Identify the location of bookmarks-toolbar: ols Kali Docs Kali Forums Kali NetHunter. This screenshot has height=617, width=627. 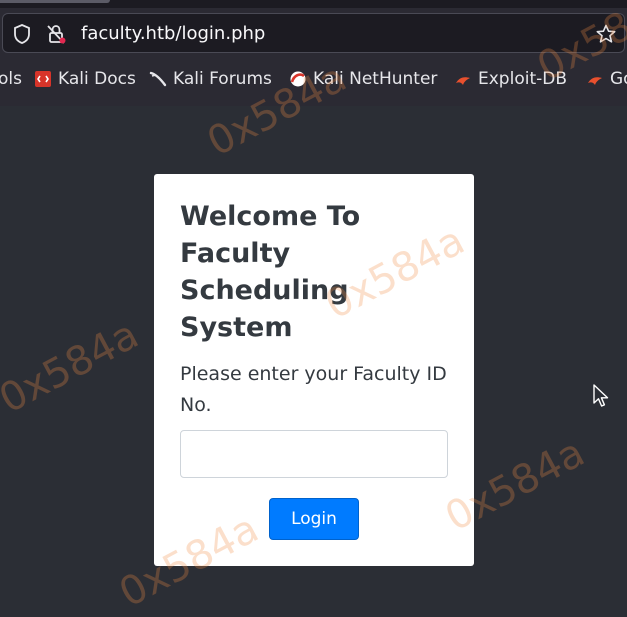
(313, 79).